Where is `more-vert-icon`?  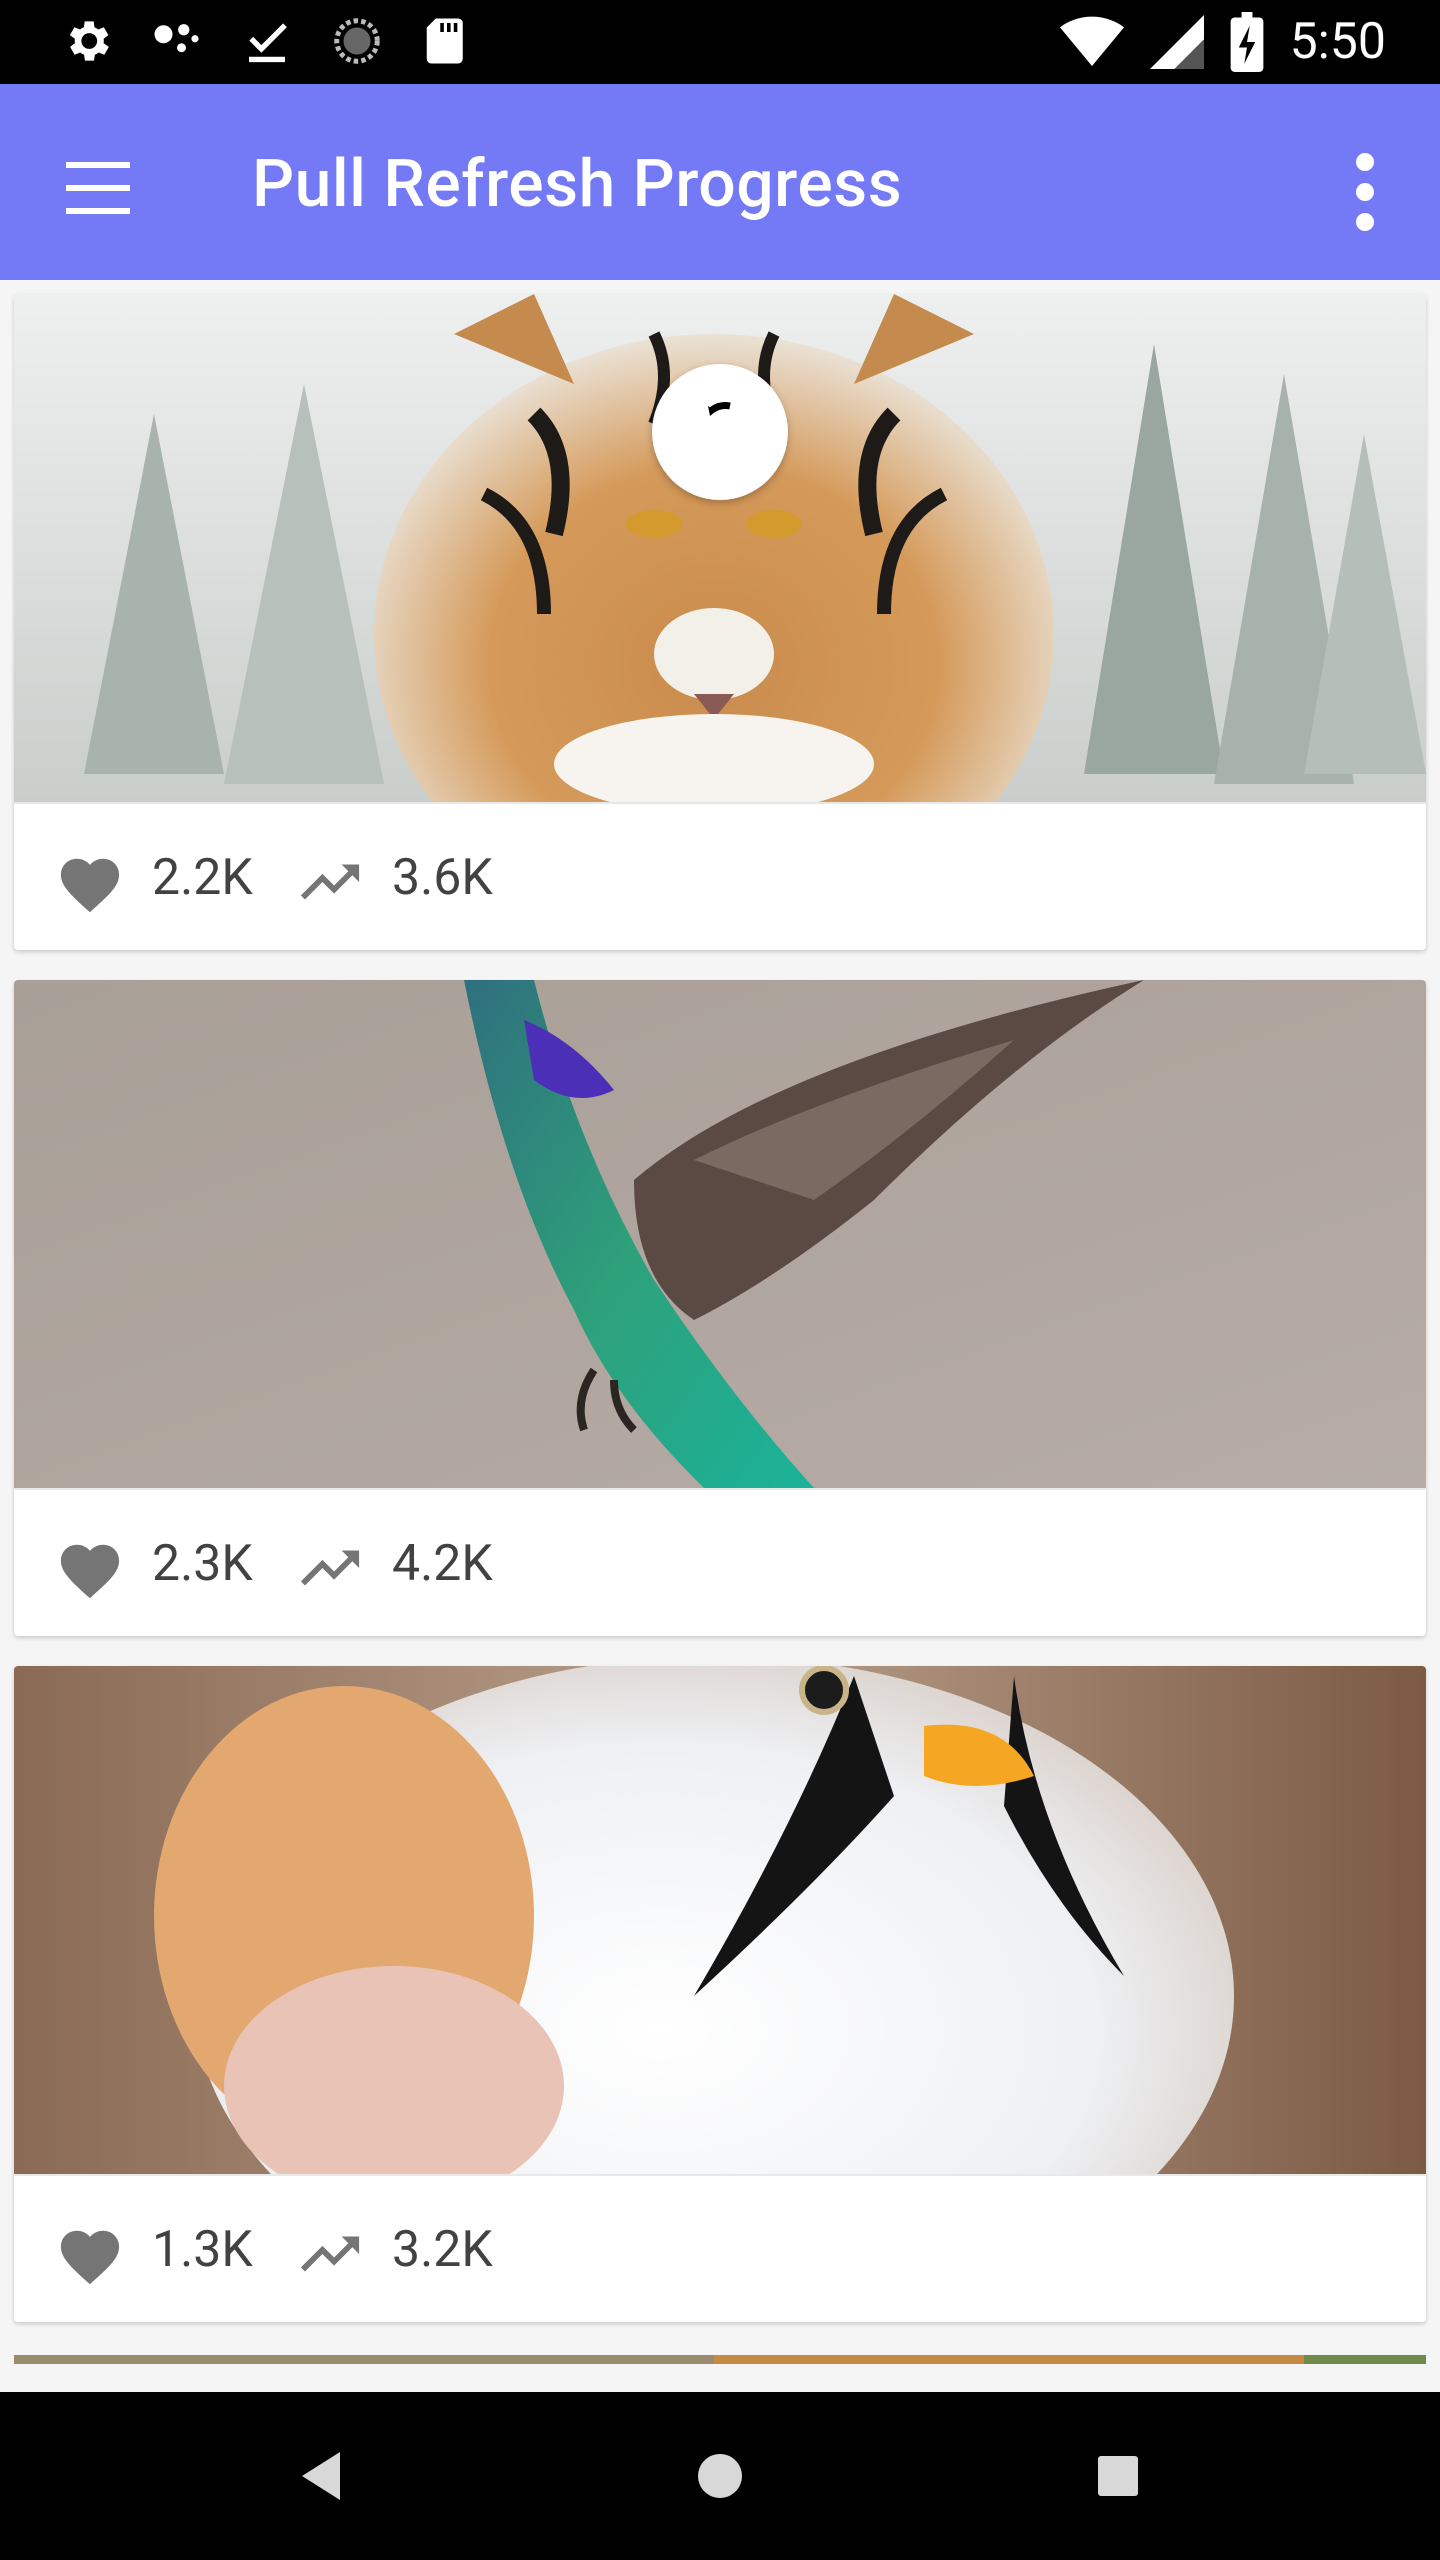 more-vert-icon is located at coordinates (1365, 192).